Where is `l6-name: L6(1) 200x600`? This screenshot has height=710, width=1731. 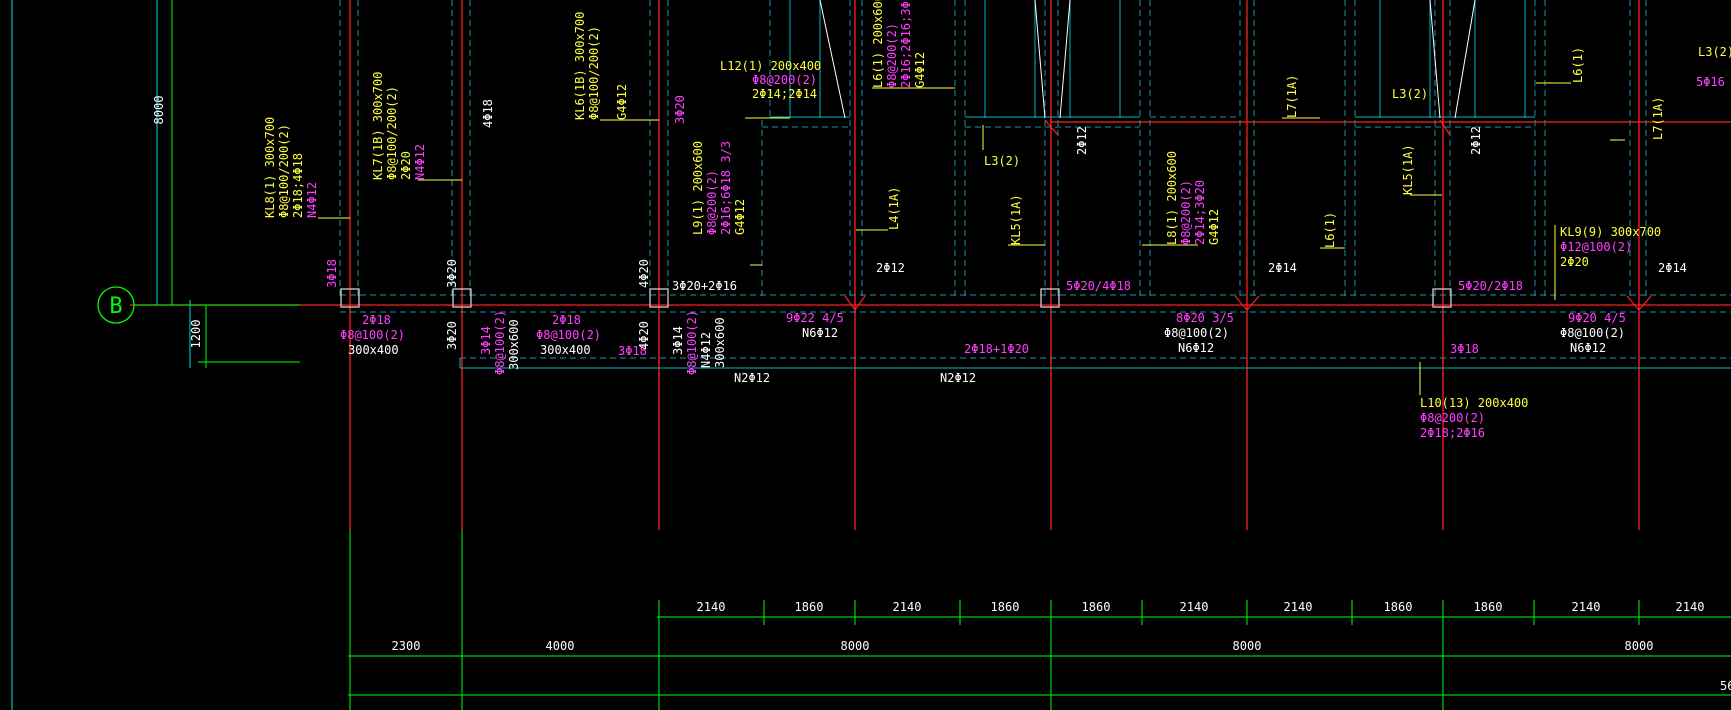
l6-name: L6(1) 200x600 is located at coordinates (878, 44).